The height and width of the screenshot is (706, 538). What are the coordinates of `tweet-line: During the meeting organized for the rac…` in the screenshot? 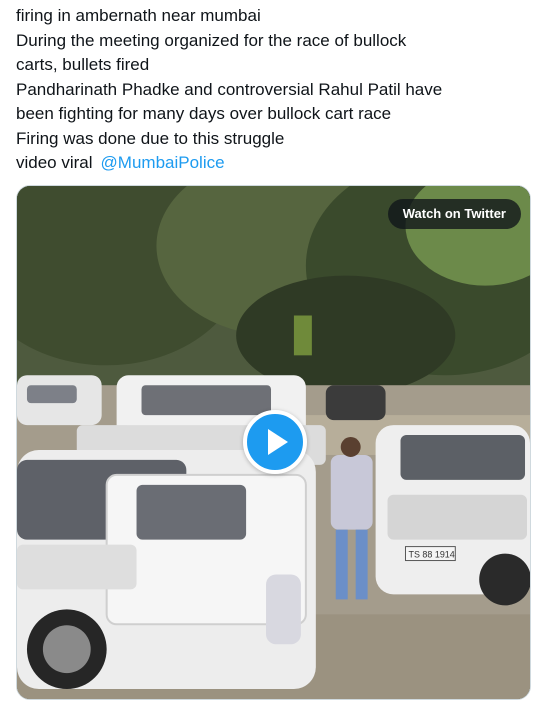 It's located at (211, 40).